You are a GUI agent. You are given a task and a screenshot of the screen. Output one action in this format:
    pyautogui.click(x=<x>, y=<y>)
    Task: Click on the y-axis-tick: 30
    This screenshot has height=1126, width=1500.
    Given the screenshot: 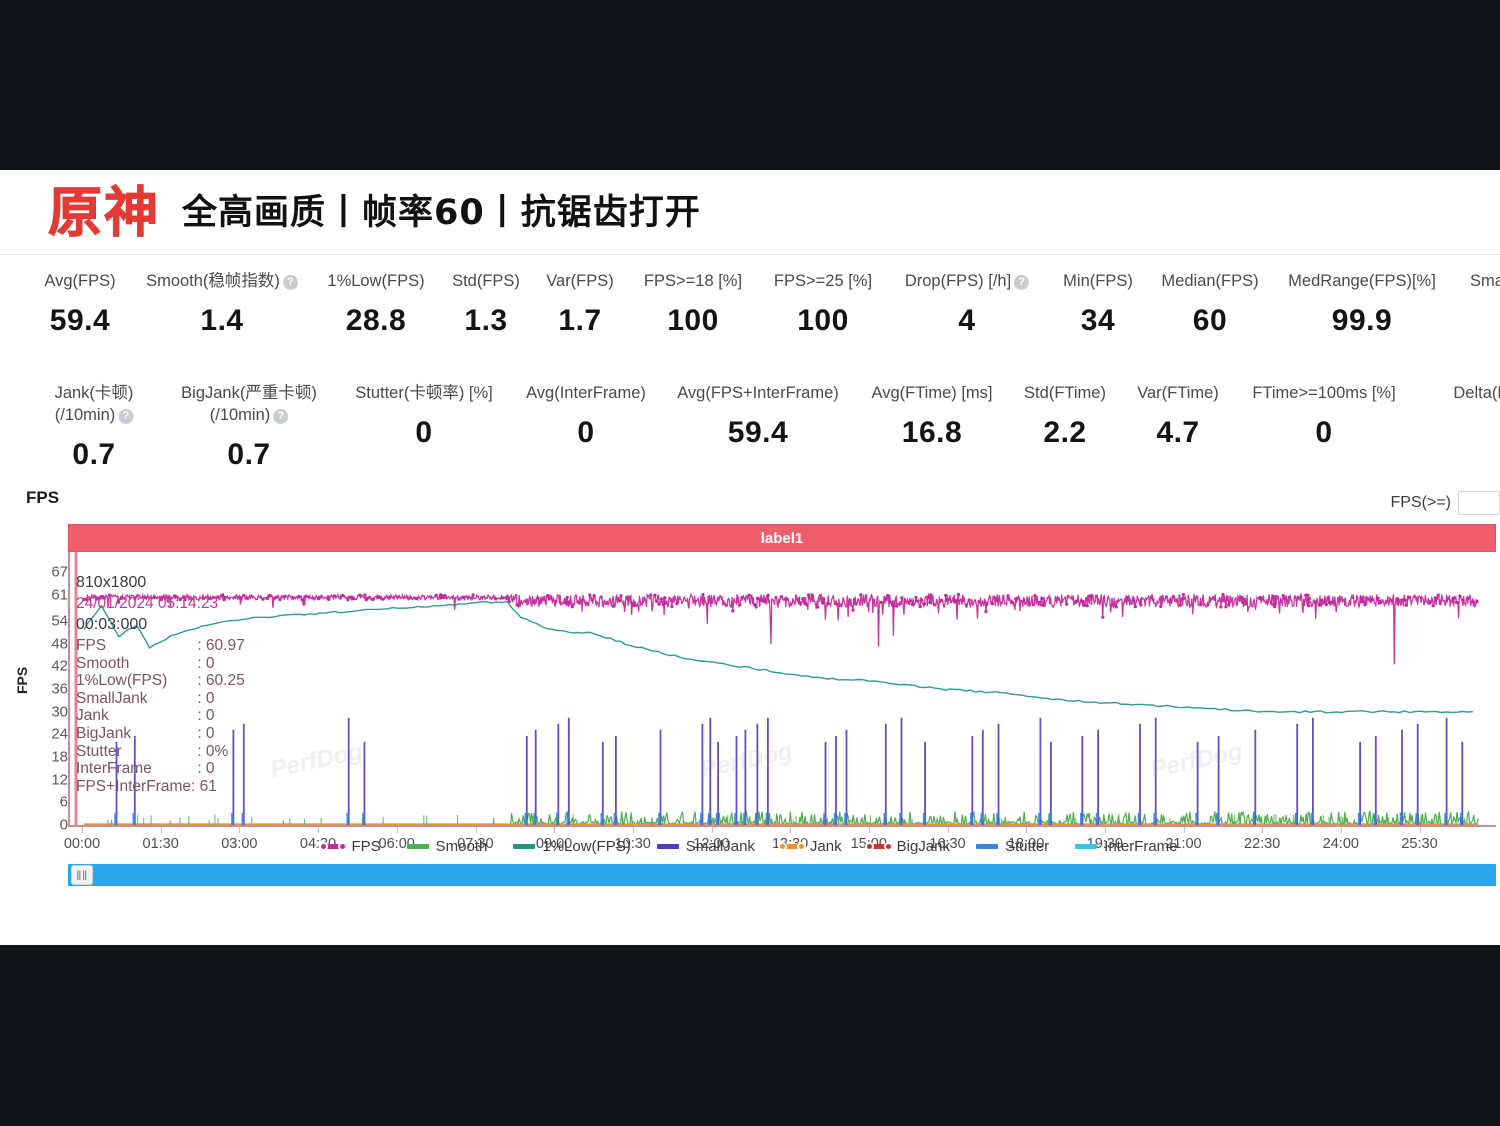 What is the action you would take?
    pyautogui.click(x=49, y=711)
    